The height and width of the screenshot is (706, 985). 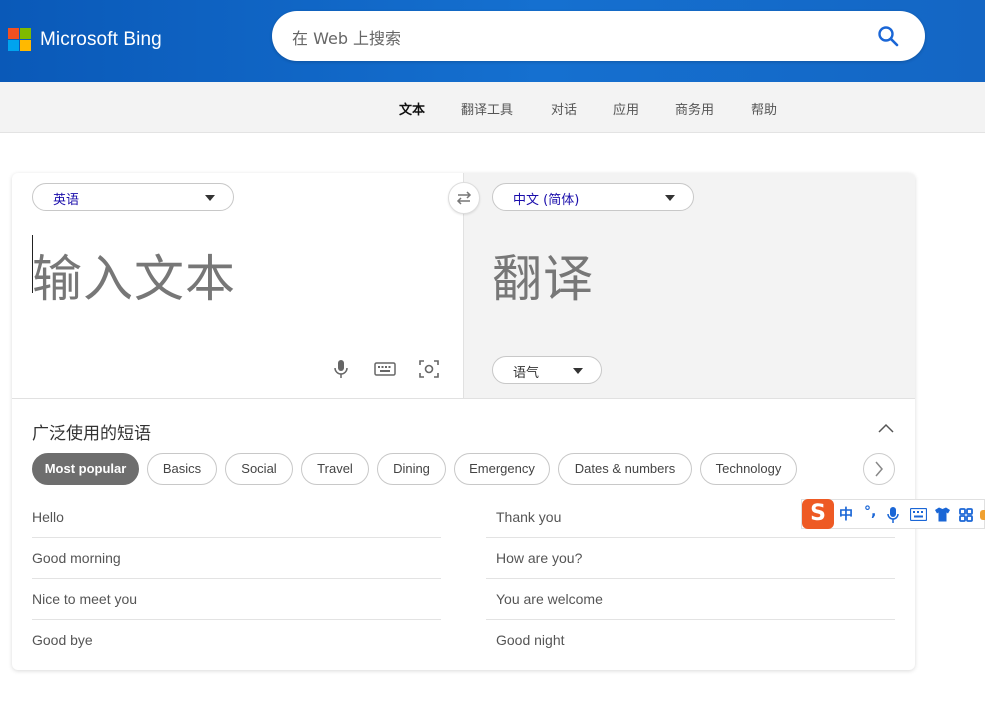 What do you see at coordinates (966, 515) in the screenshot?
I see `ime-toolbox-icon` at bounding box center [966, 515].